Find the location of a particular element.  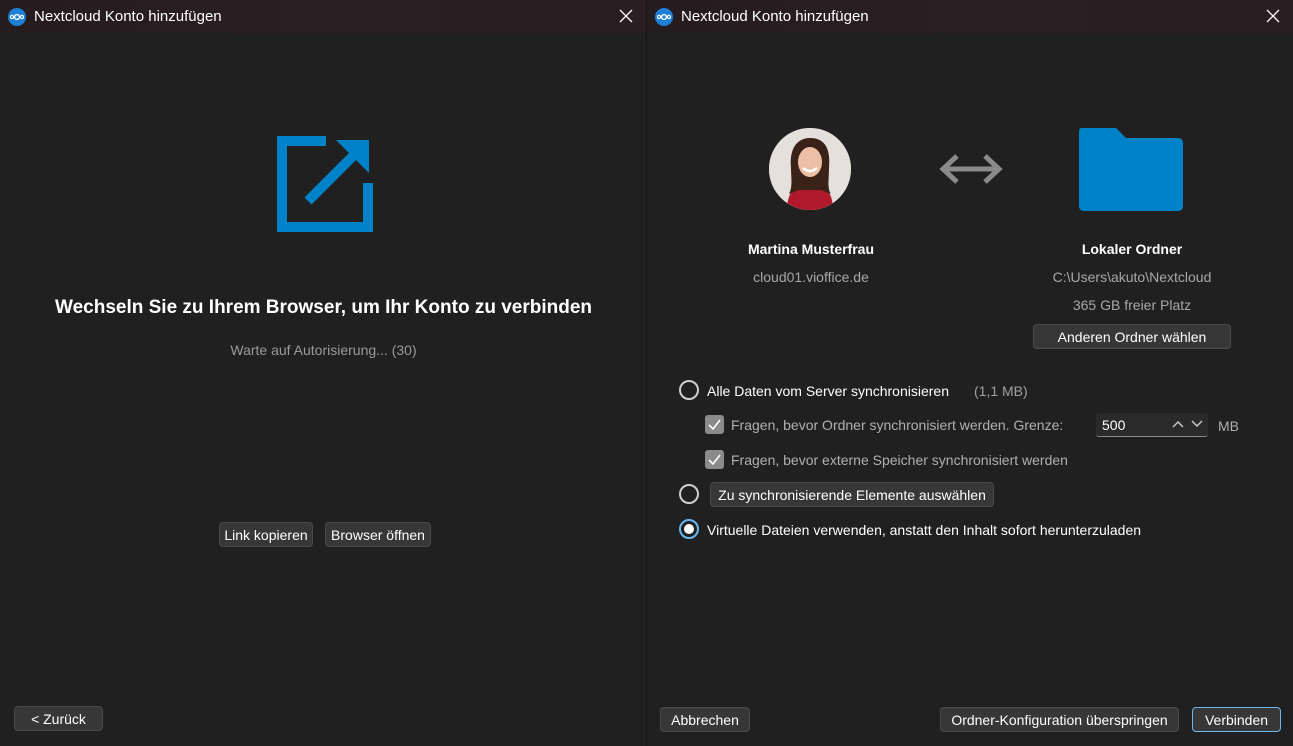

sync-all-radio is located at coordinates (689, 390).